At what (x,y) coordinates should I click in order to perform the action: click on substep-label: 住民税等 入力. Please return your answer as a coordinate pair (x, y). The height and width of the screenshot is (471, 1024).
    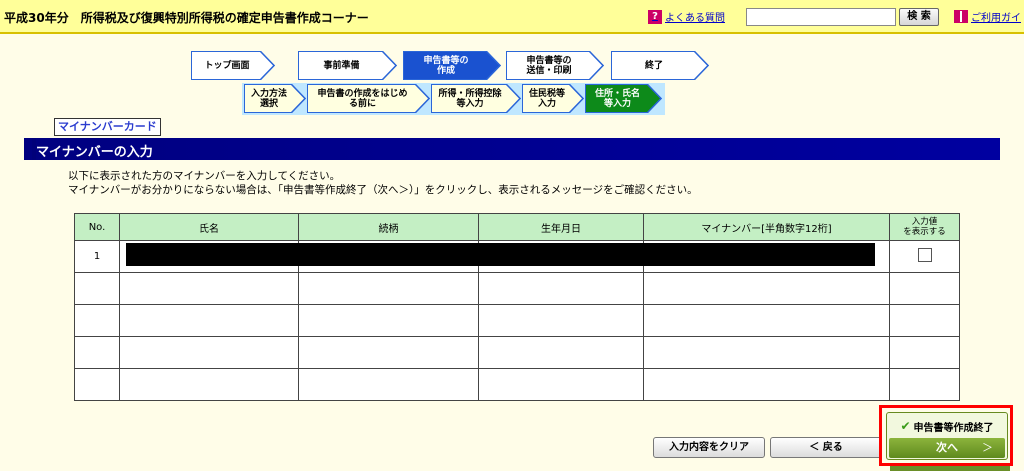
    Looking at the image, I should click on (546, 98).